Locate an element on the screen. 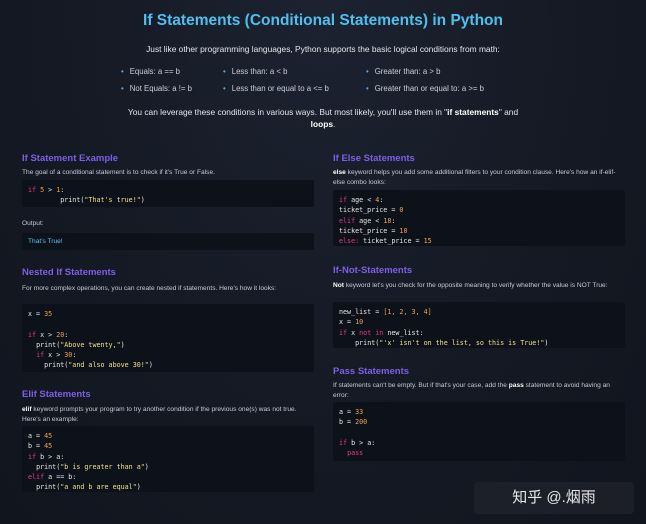 This screenshot has width=646, height=524. code-token: 20 is located at coordinates (60, 334).